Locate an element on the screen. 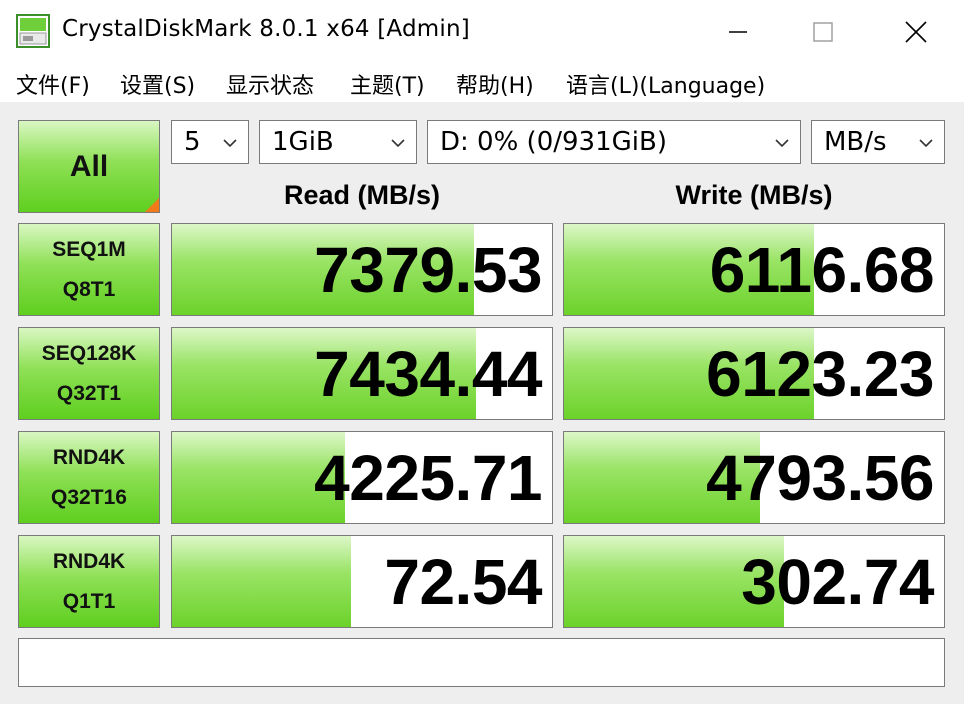  write-result-seq128k: 6123.23 is located at coordinates (754, 373).